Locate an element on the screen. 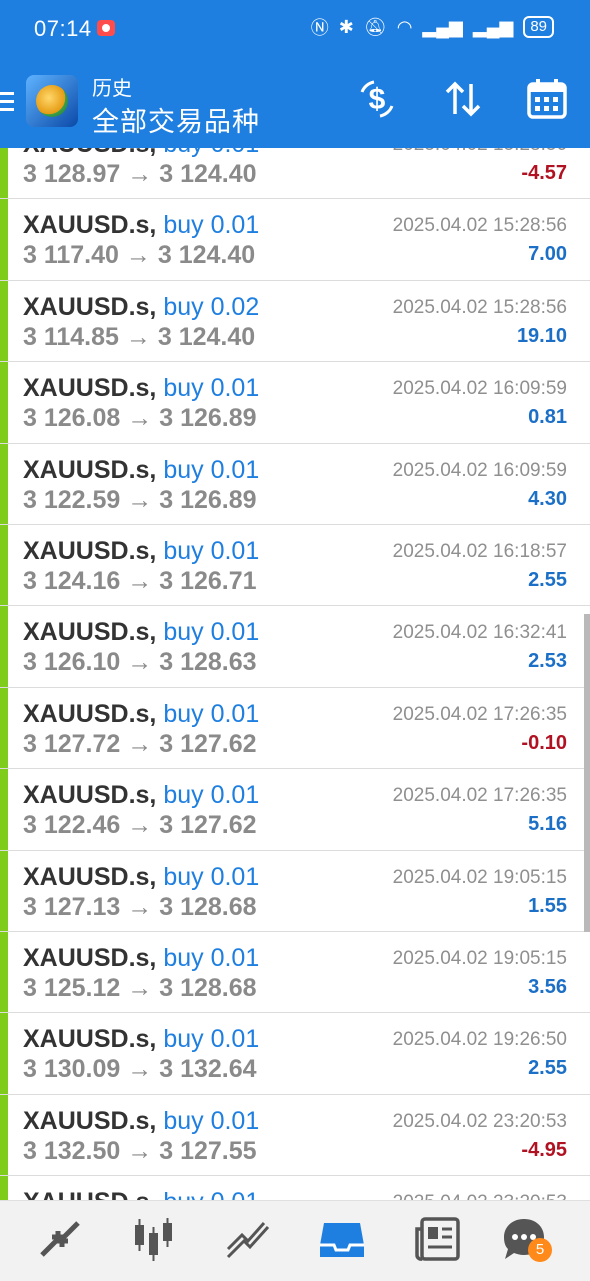 The height and width of the screenshot is (1281, 590). chart-icon is located at coordinates (154, 1239).